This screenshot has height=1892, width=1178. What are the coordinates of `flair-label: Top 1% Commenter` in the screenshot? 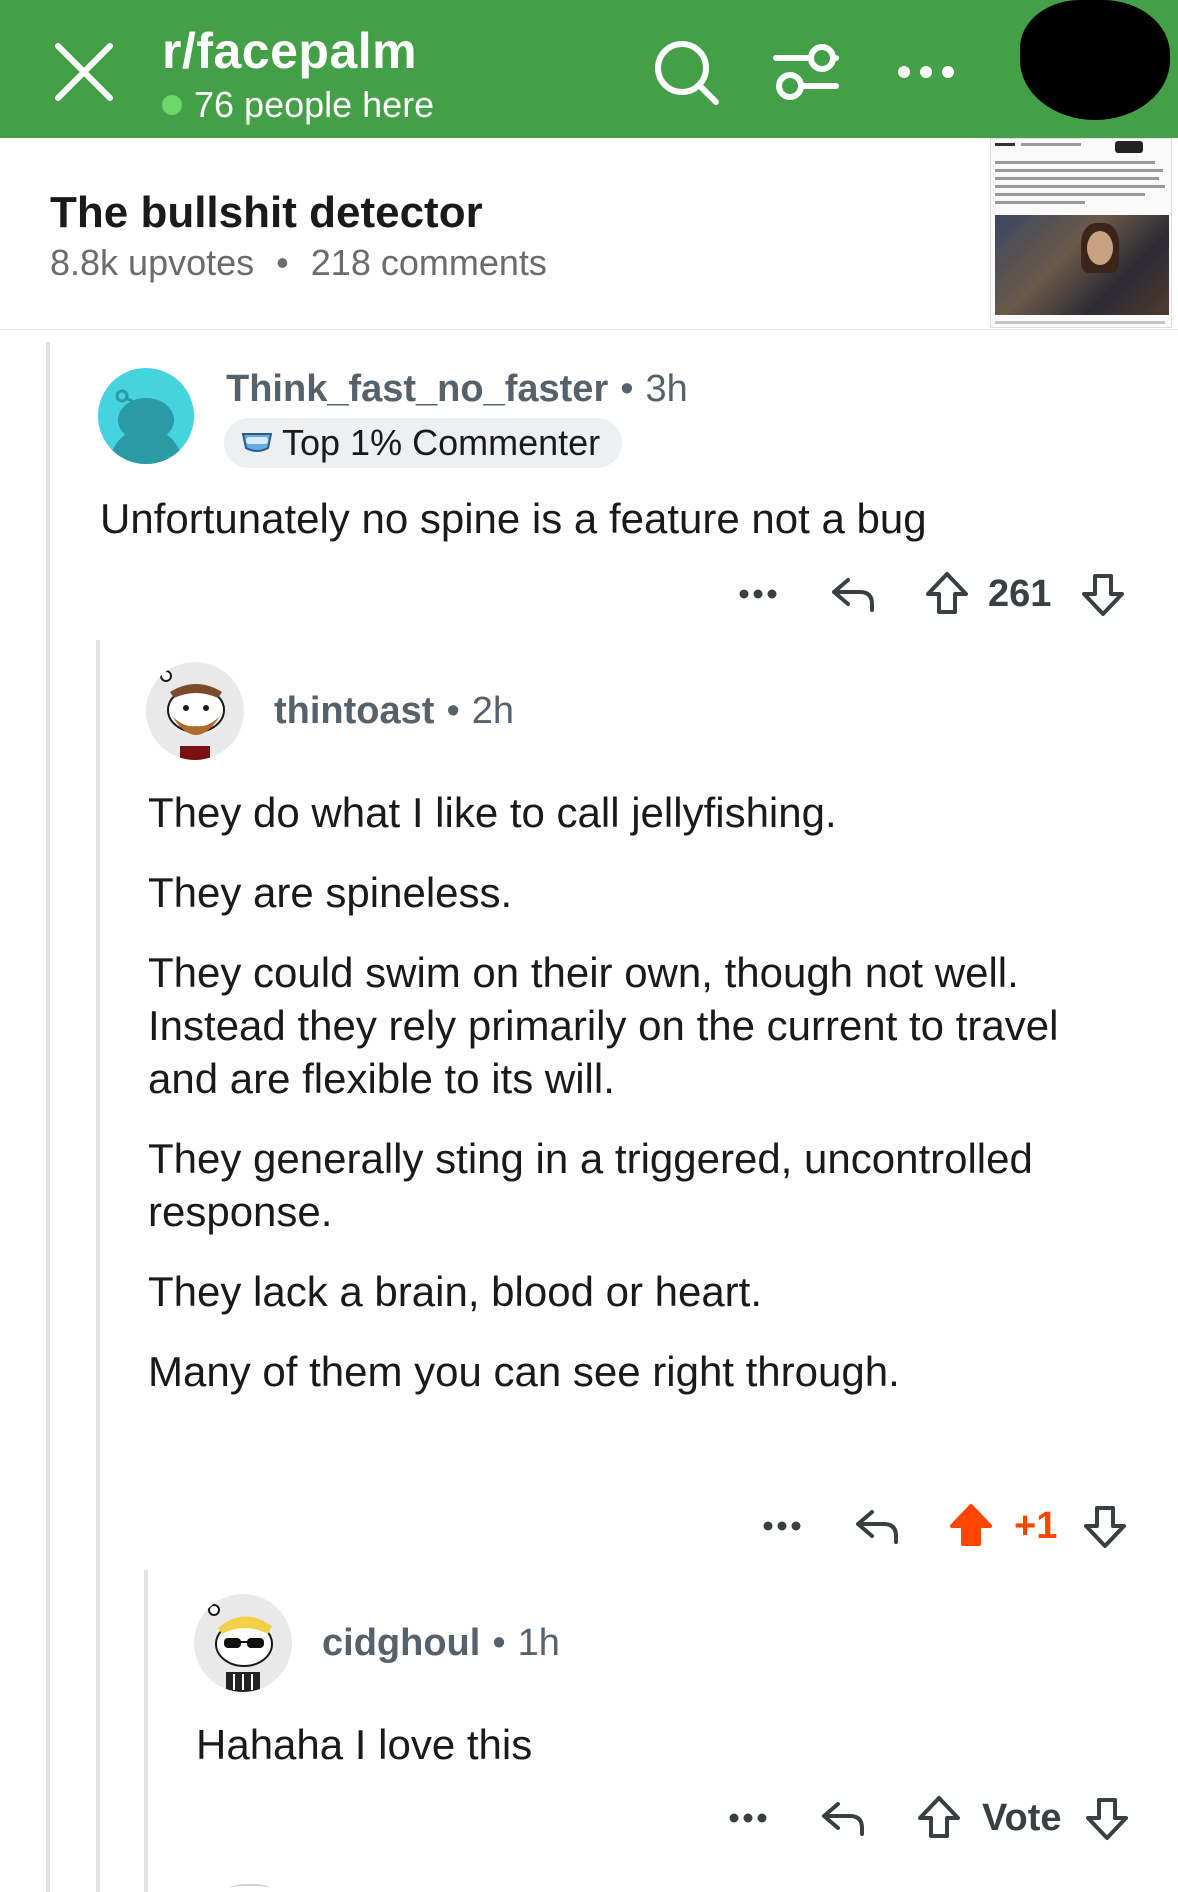 It's located at (441, 442).